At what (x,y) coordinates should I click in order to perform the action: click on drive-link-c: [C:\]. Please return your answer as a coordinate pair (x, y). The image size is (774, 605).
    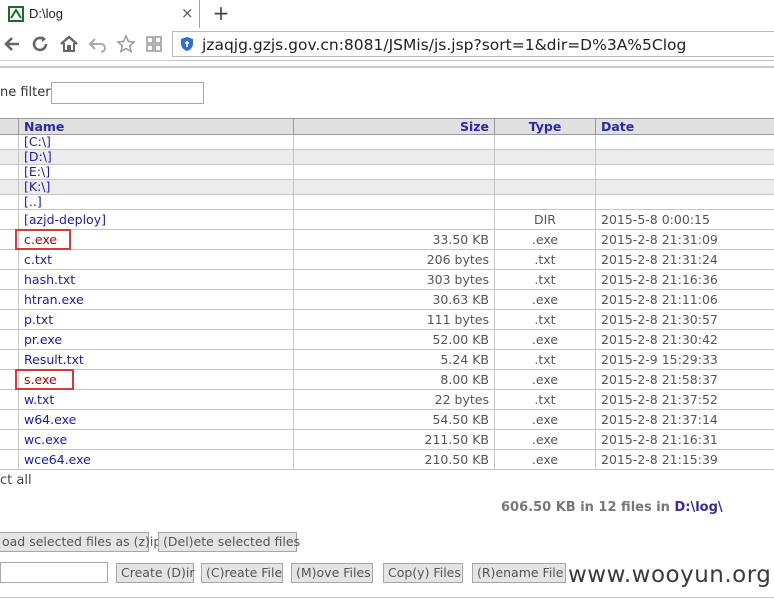
    Looking at the image, I should click on (37, 142).